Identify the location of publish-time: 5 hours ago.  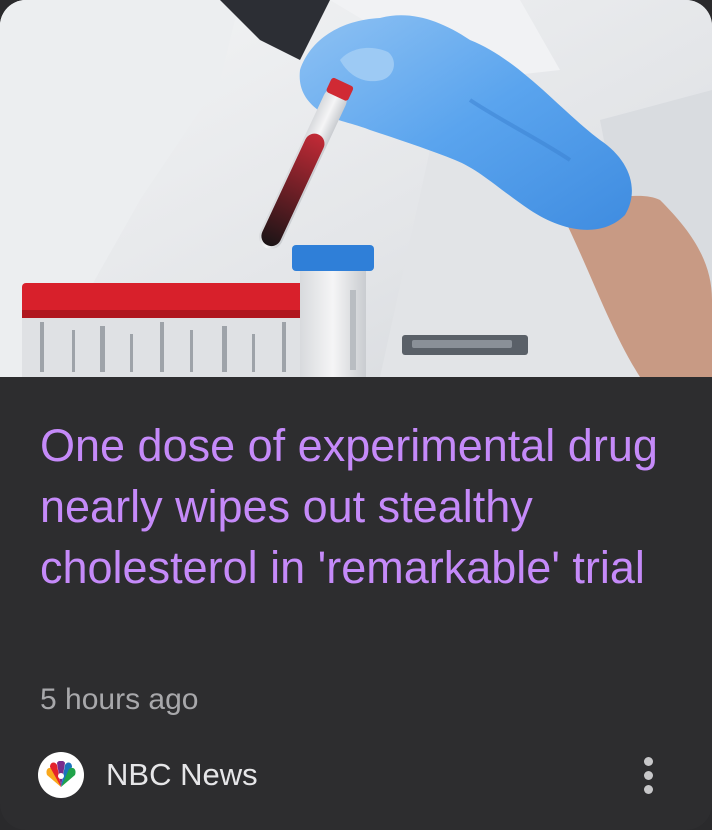
(119, 699).